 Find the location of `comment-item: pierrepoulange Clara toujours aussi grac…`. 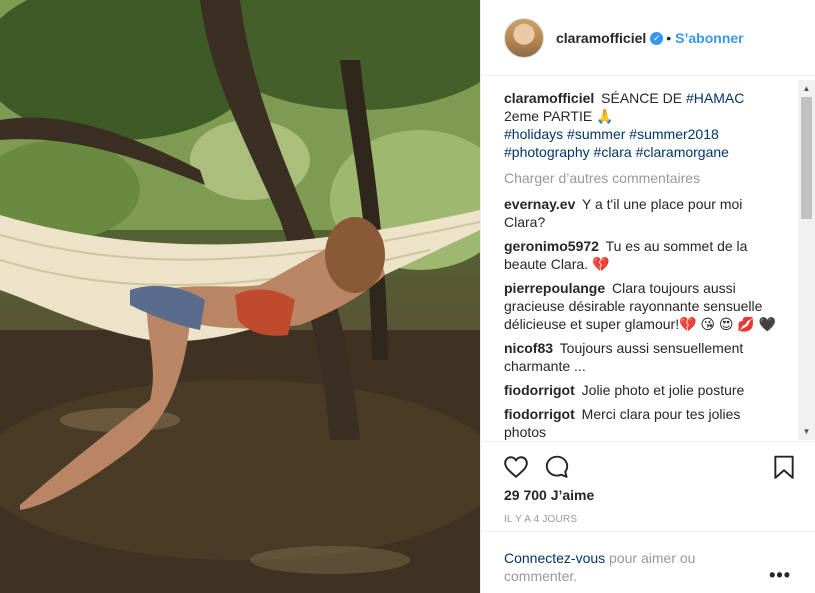

comment-item: pierrepoulange Clara toujours aussi grac… is located at coordinates (642, 306).